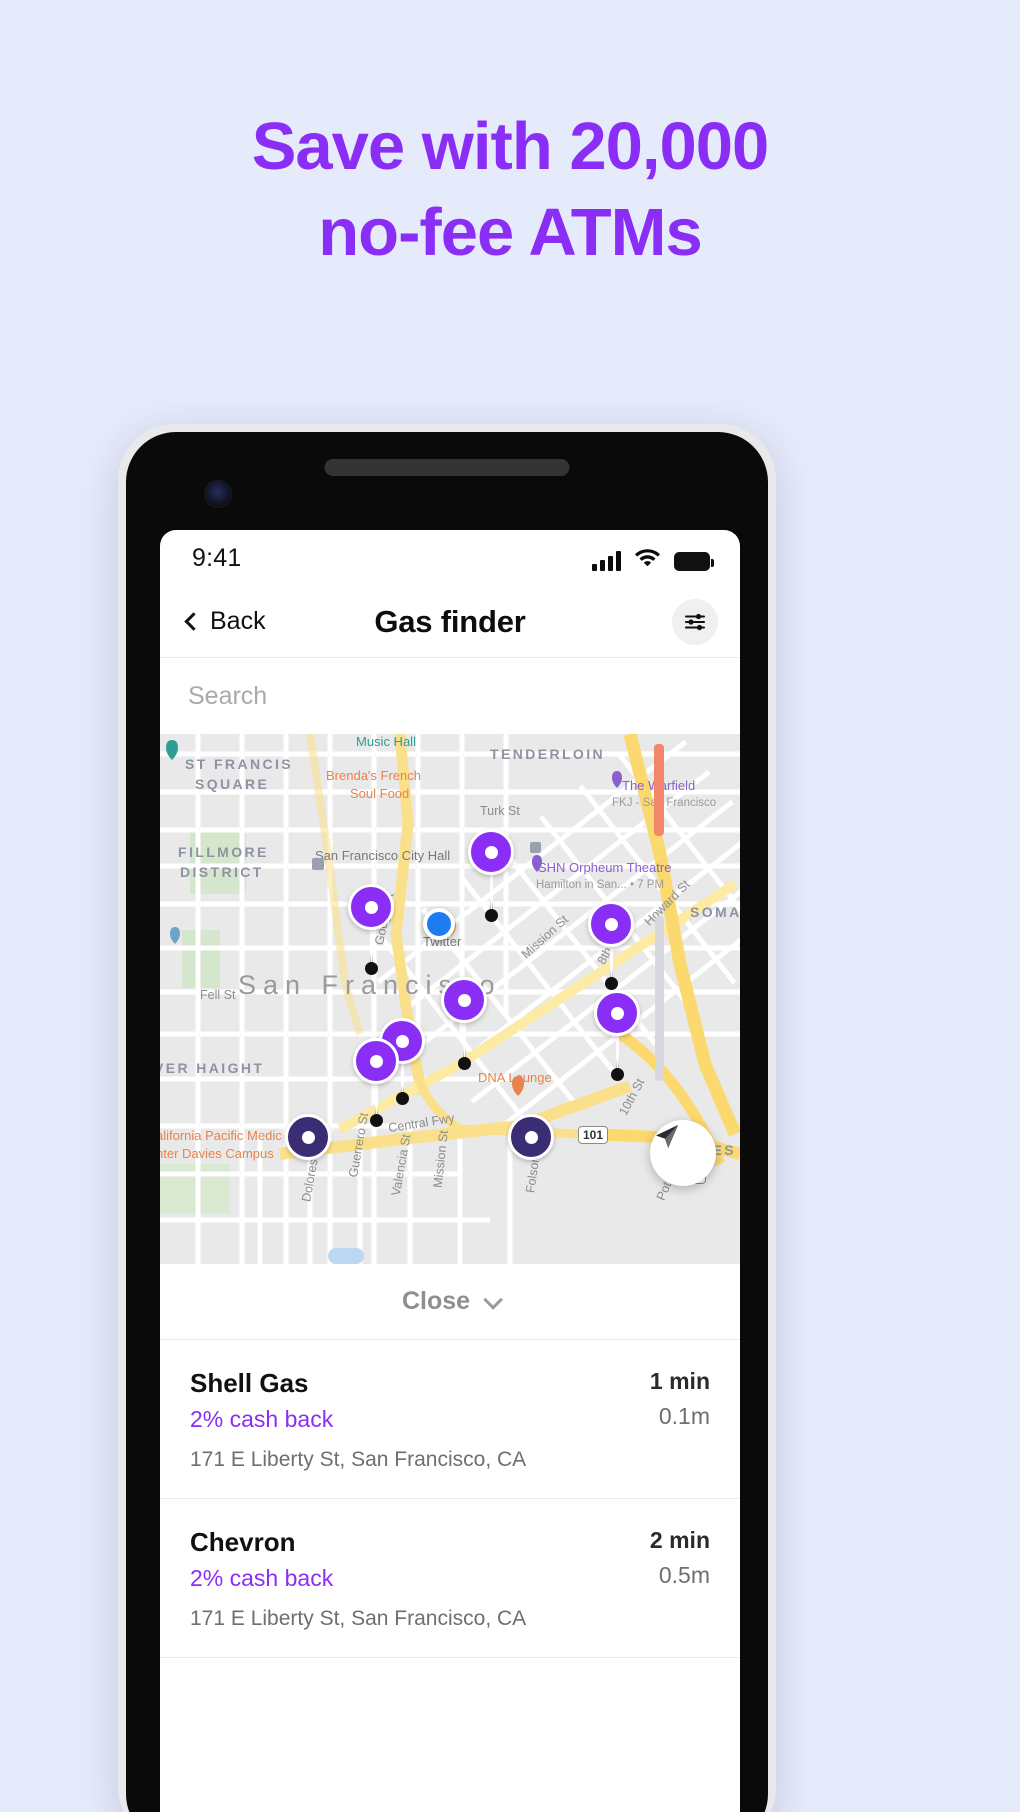 The height and width of the screenshot is (1812, 1020). Describe the element at coordinates (606, 560) in the screenshot. I see `cellular-signal-icon` at that location.